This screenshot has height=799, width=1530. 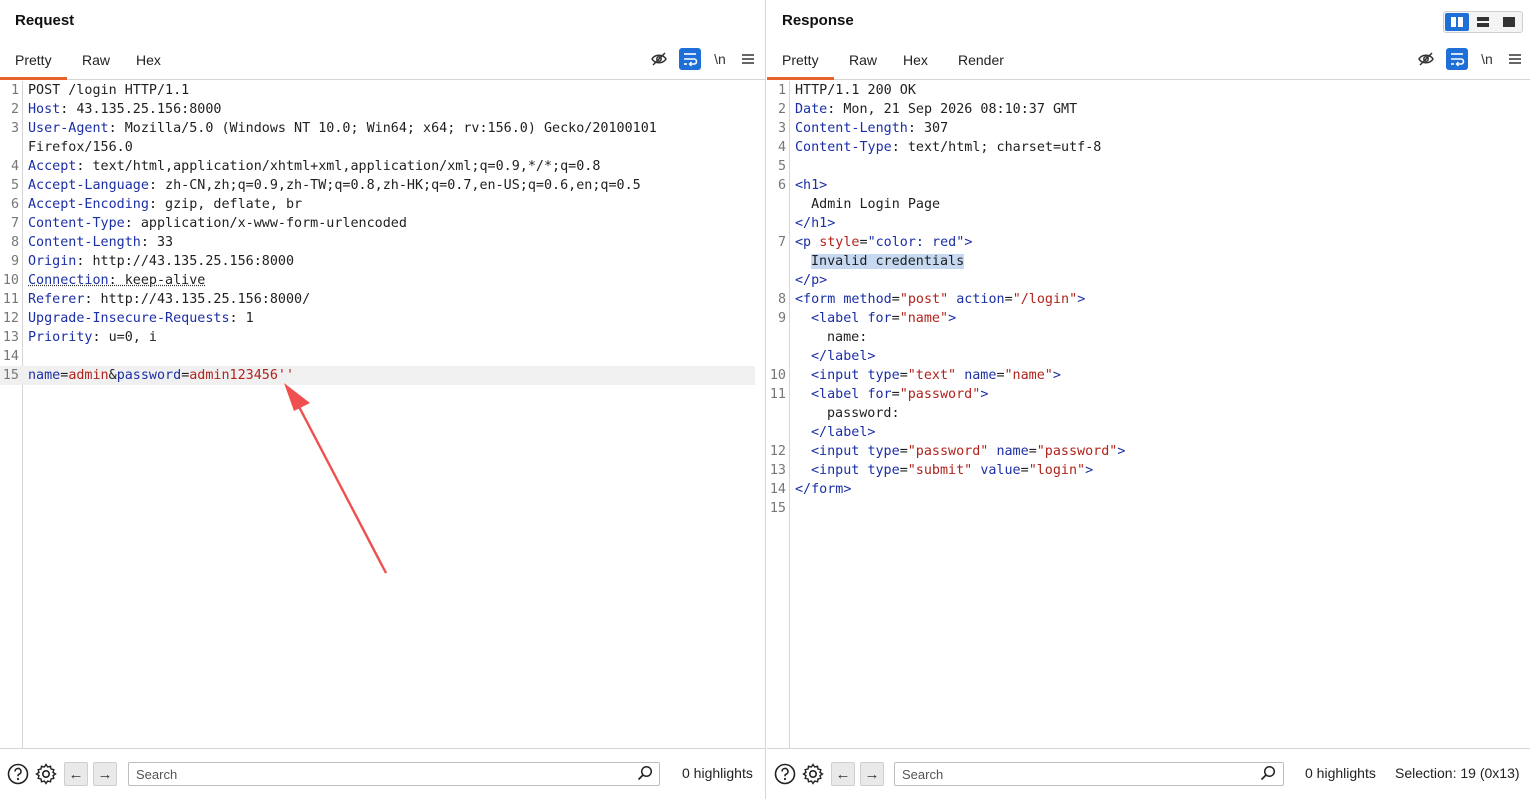 What do you see at coordinates (981, 62) in the screenshot?
I see `tab-render: Render` at bounding box center [981, 62].